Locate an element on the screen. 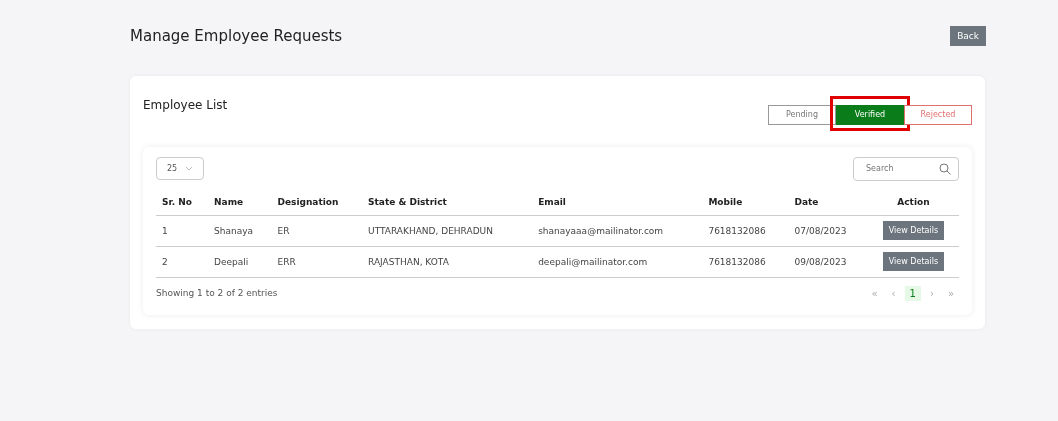 The width and height of the screenshot is (1058, 421). column-header: Designation is located at coordinates (317, 201).